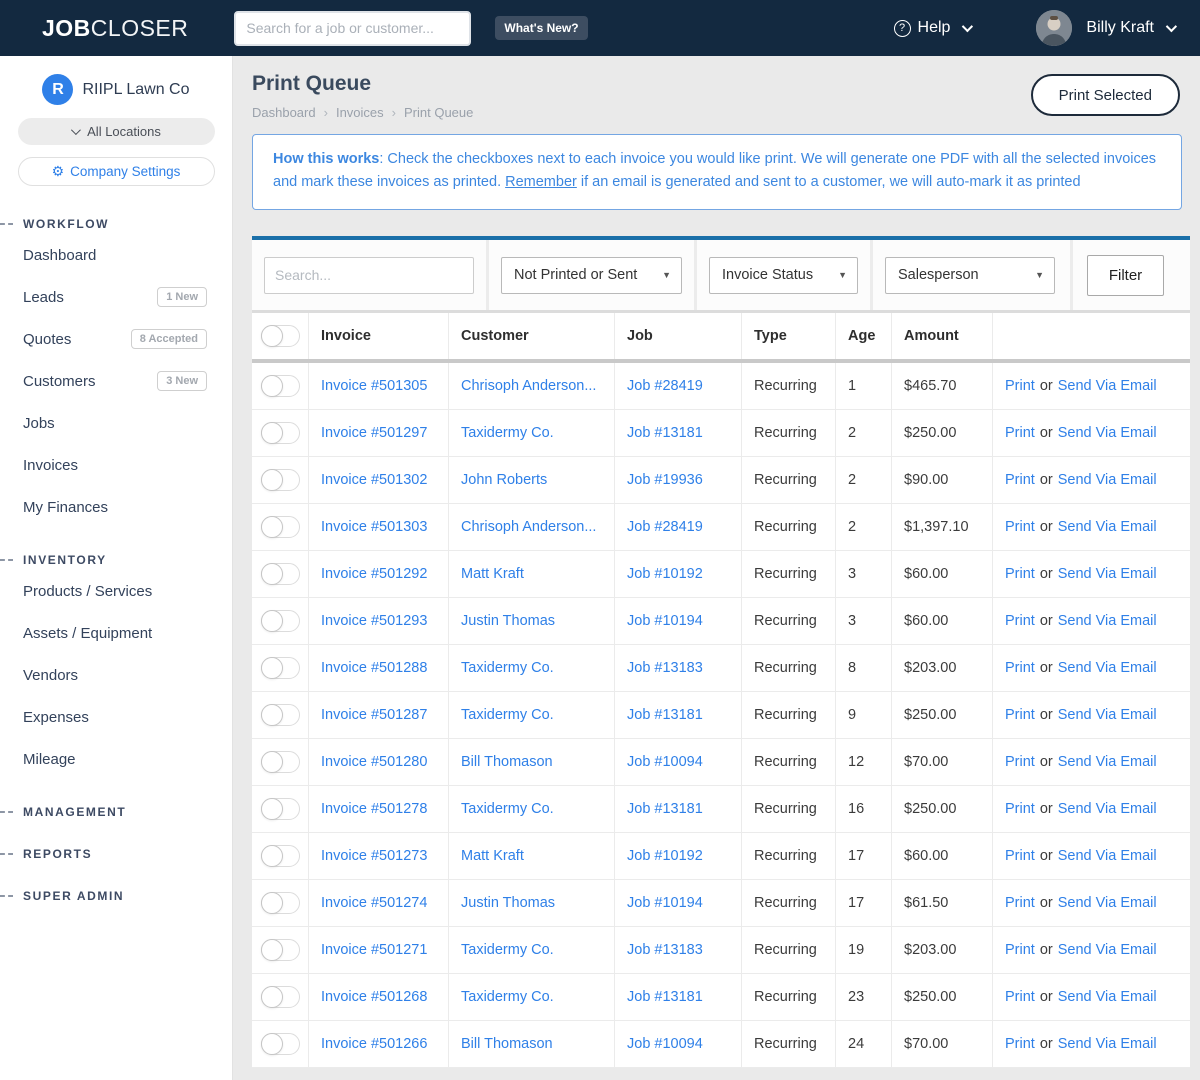 Image resolution: width=1200 pixels, height=1080 pixels. I want to click on section-header: MANAGEMENT, so click(116, 812).